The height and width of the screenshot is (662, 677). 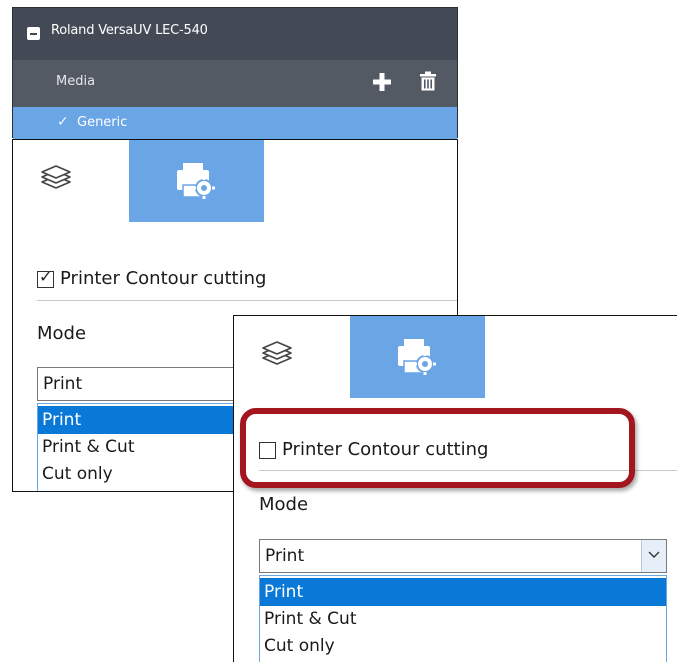 What do you see at coordinates (235, 123) in the screenshot?
I see `media-item-generic: ✓ Generic` at bounding box center [235, 123].